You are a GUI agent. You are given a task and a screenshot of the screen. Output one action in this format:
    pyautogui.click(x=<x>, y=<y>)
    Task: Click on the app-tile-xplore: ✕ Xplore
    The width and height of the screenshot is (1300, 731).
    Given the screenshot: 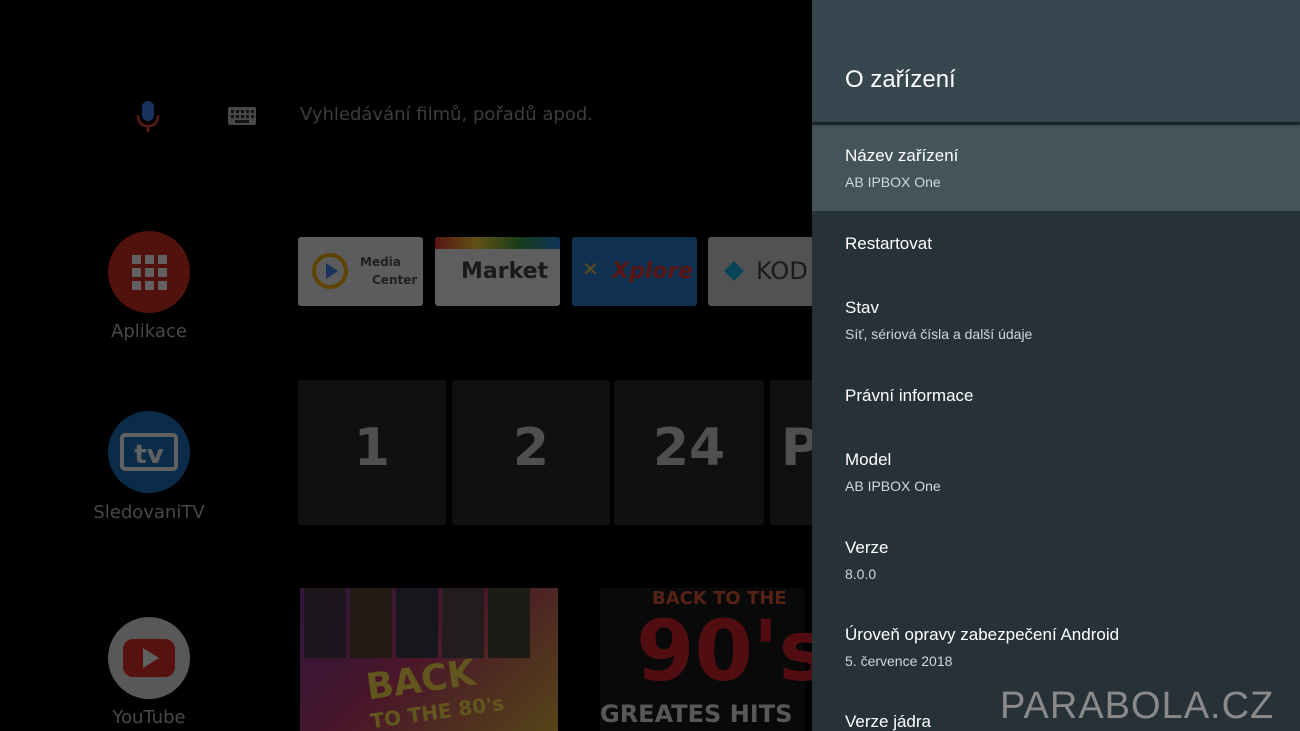 What is the action you would take?
    pyautogui.click(x=634, y=271)
    